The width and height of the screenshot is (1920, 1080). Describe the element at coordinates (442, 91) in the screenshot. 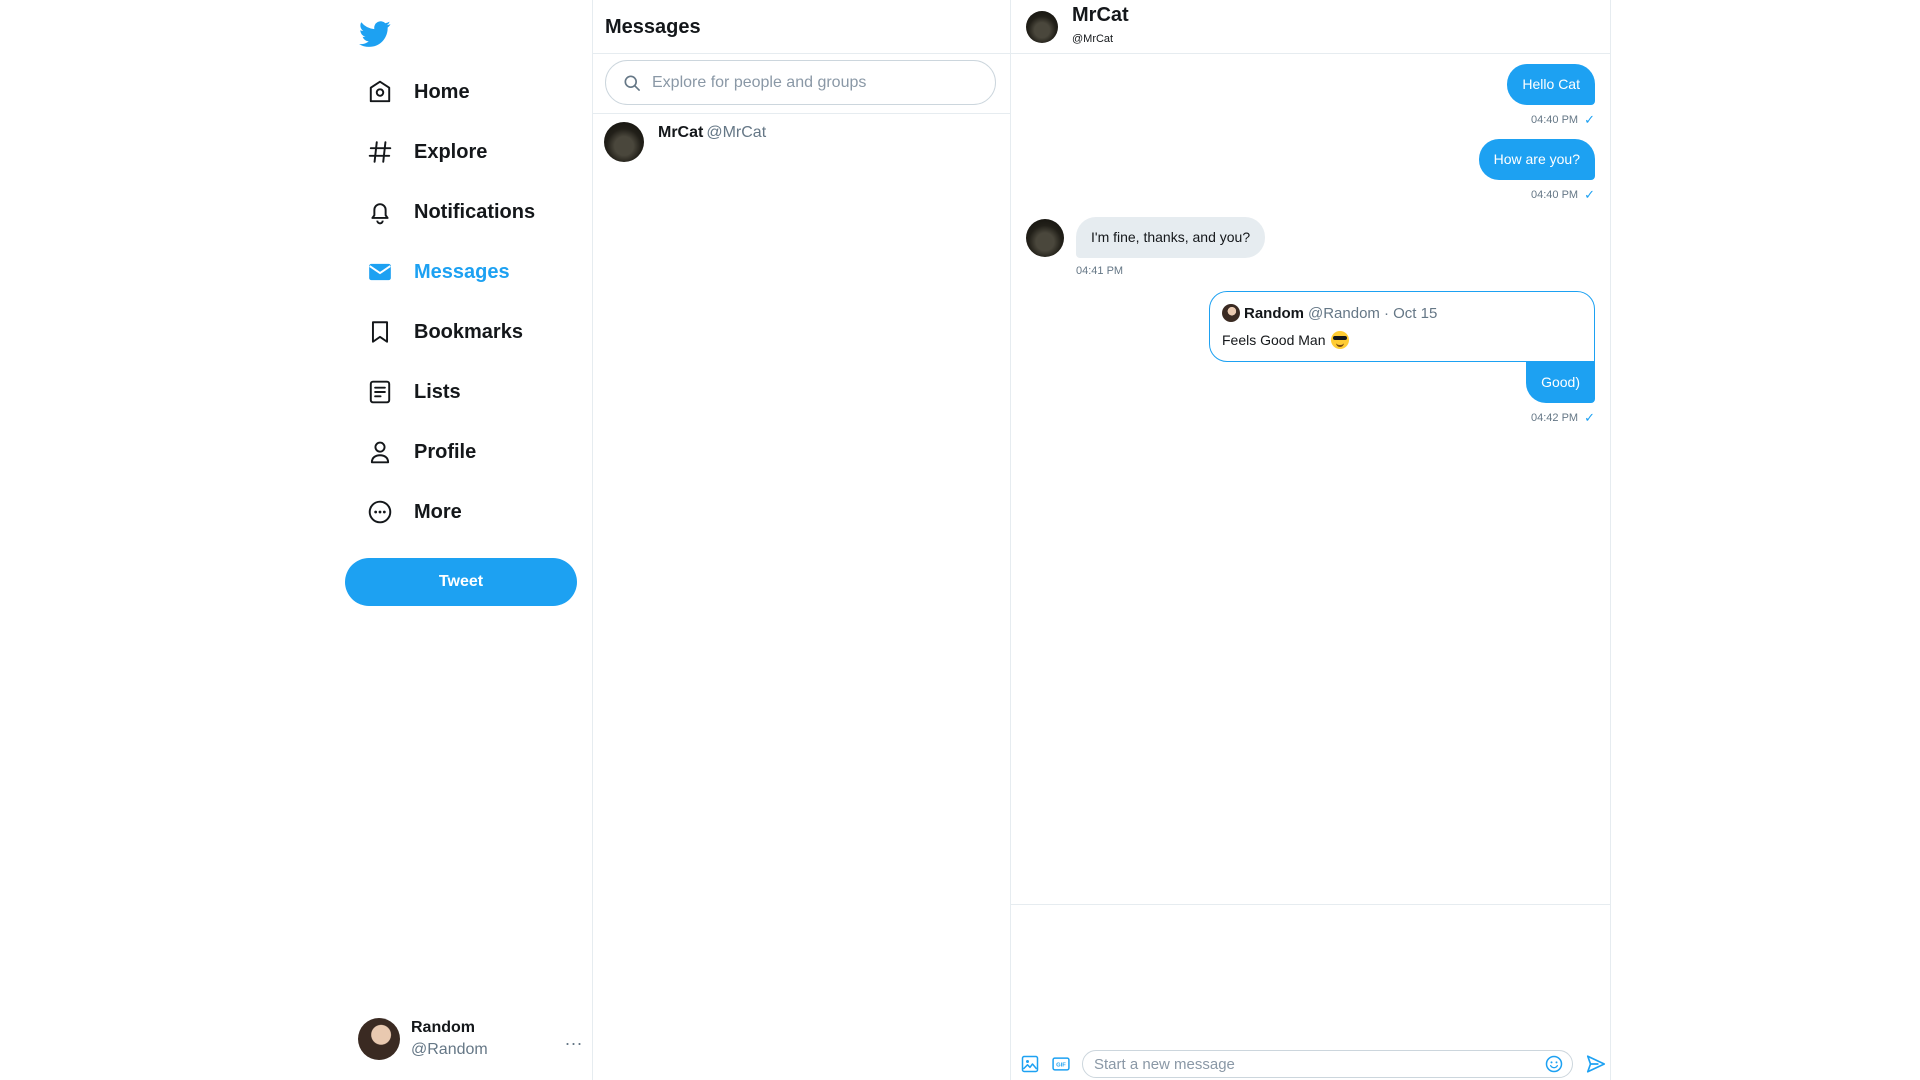

I see `nav-label: Home` at that location.